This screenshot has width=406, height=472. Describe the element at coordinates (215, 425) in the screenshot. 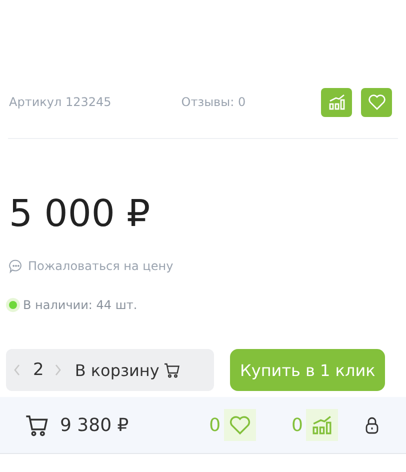

I see `favorites-count: 0` at that location.